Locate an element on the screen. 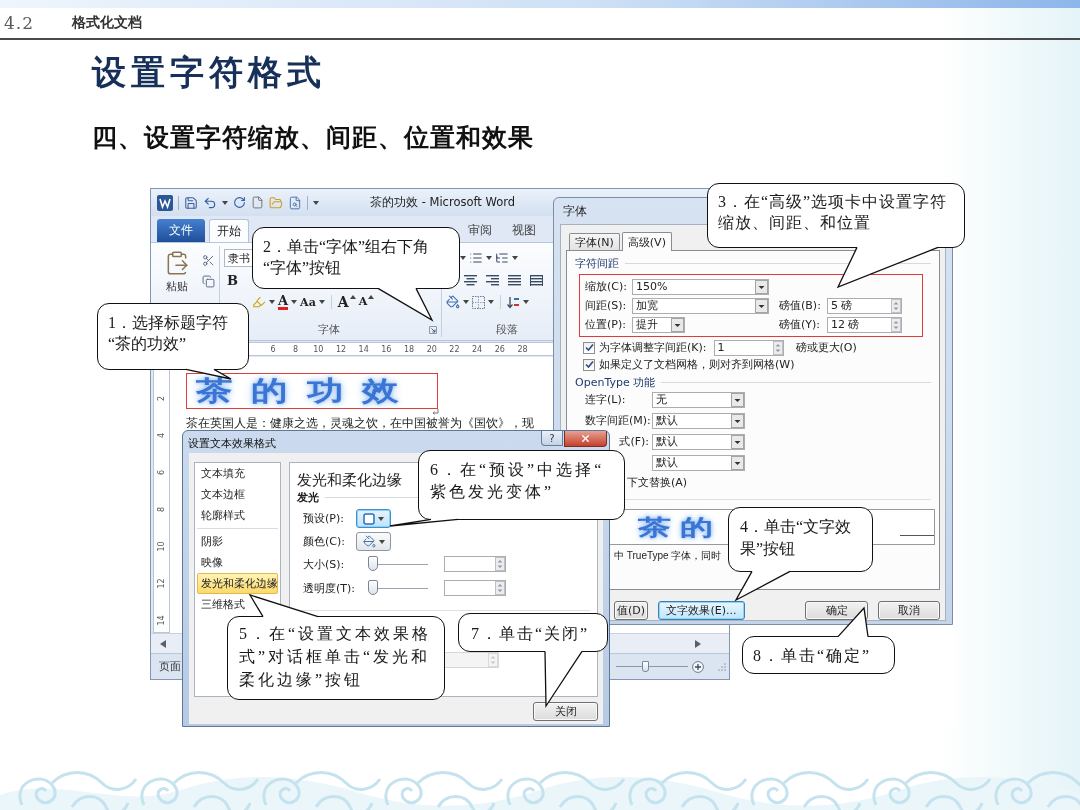 This screenshot has width=1080, height=810. spin-field: 12 磅 is located at coordinates (864, 324).